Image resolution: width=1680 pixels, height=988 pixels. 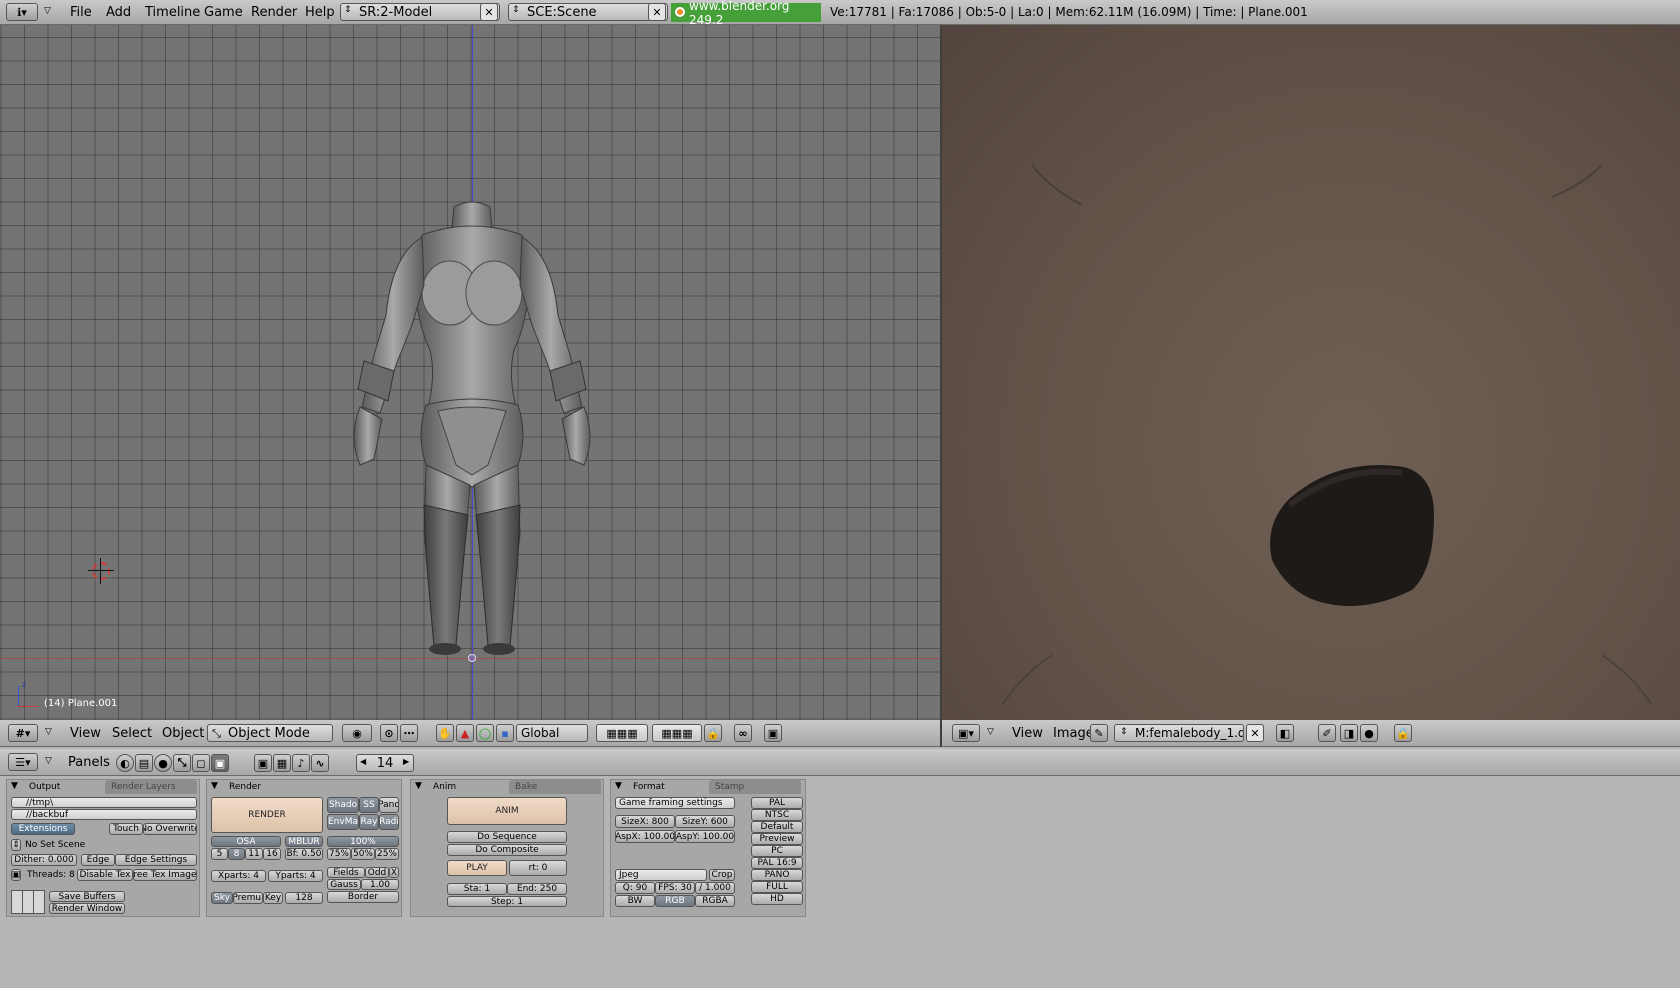 What do you see at coordinates (87, 908) in the screenshot?
I see `render-window-selector: Render Window` at bounding box center [87, 908].